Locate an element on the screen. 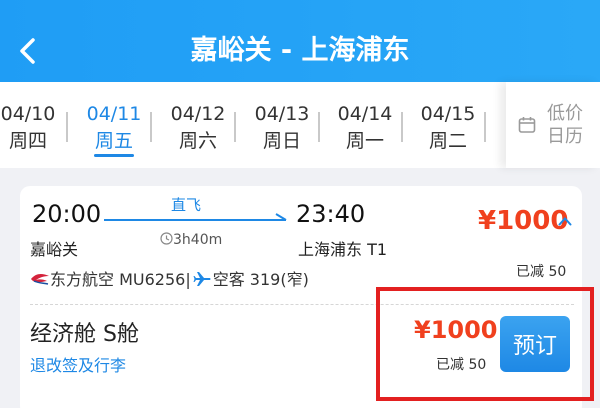 This screenshot has width=600, height=408. airline-flight-number: 东方航空 MU6256| is located at coordinates (120, 279).